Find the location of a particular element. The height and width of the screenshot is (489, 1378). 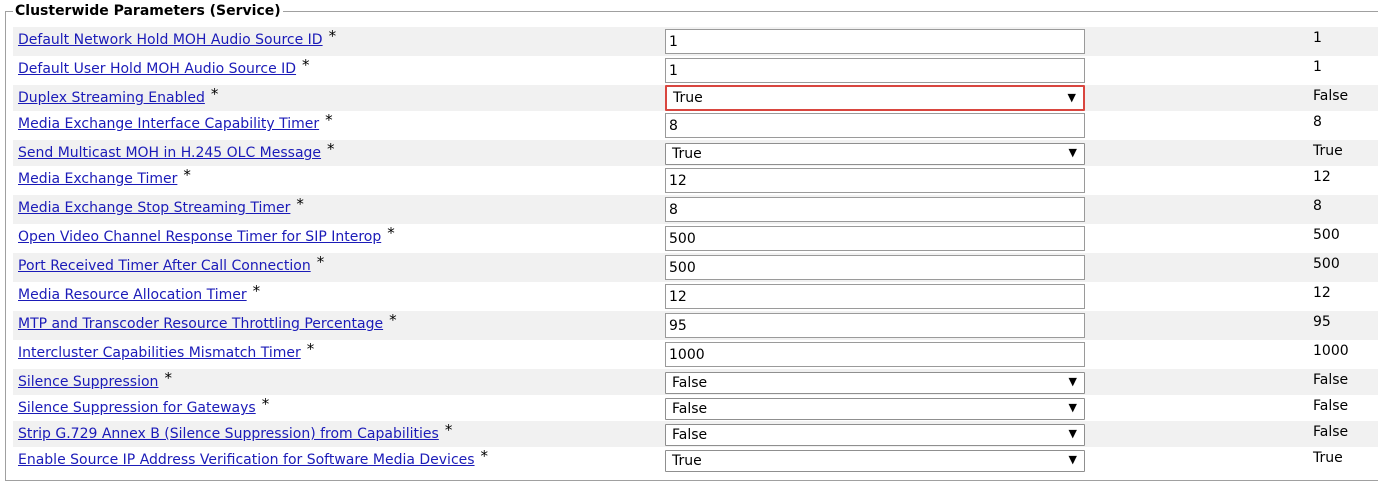

silence-suppression-select: False ▼ is located at coordinates (875, 383).